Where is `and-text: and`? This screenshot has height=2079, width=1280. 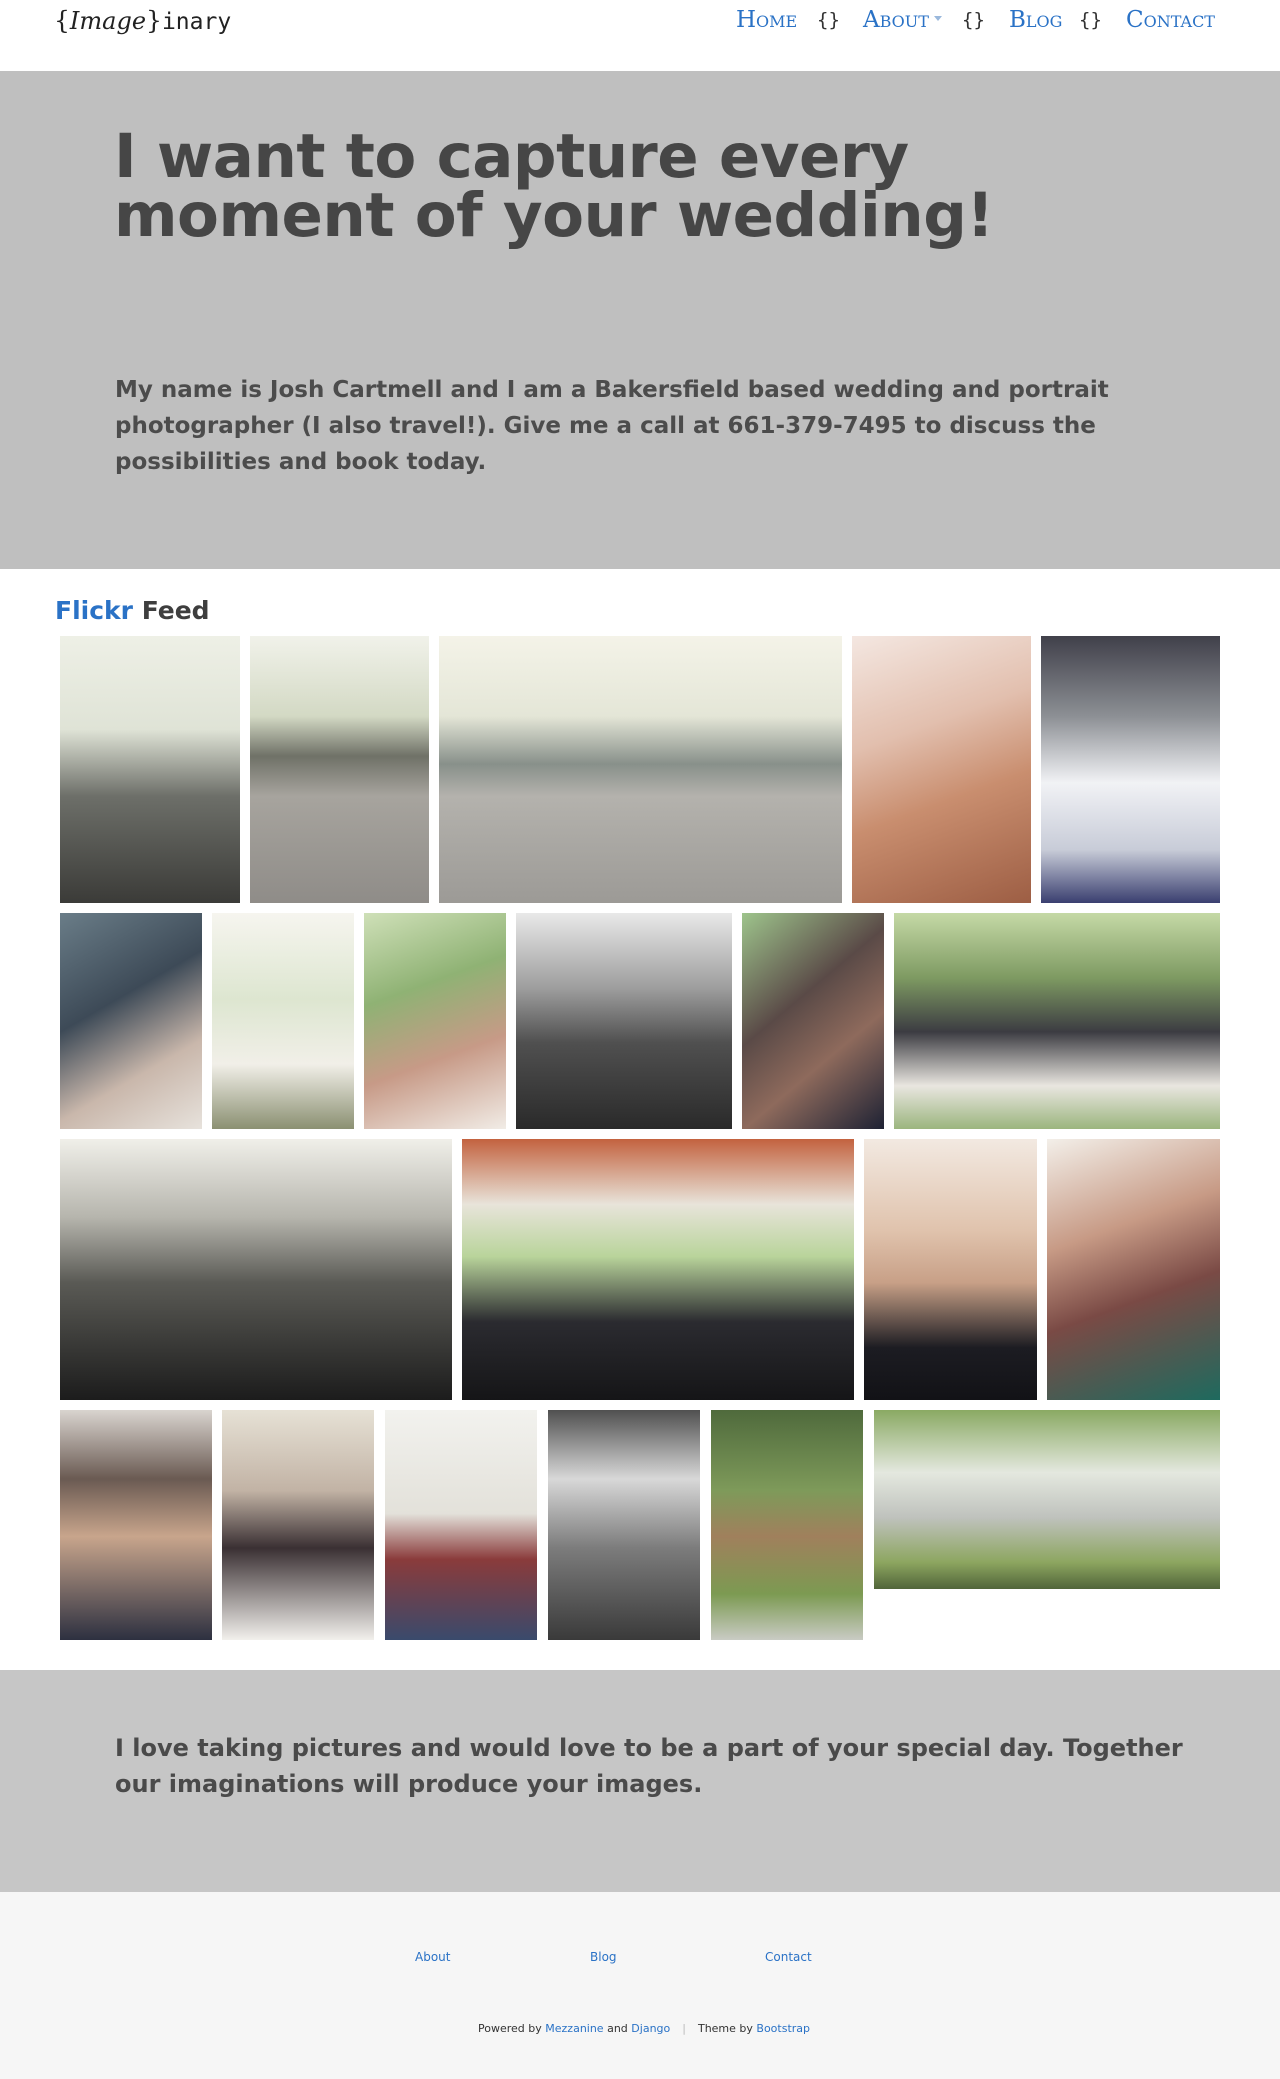
and-text: and is located at coordinates (617, 2028).